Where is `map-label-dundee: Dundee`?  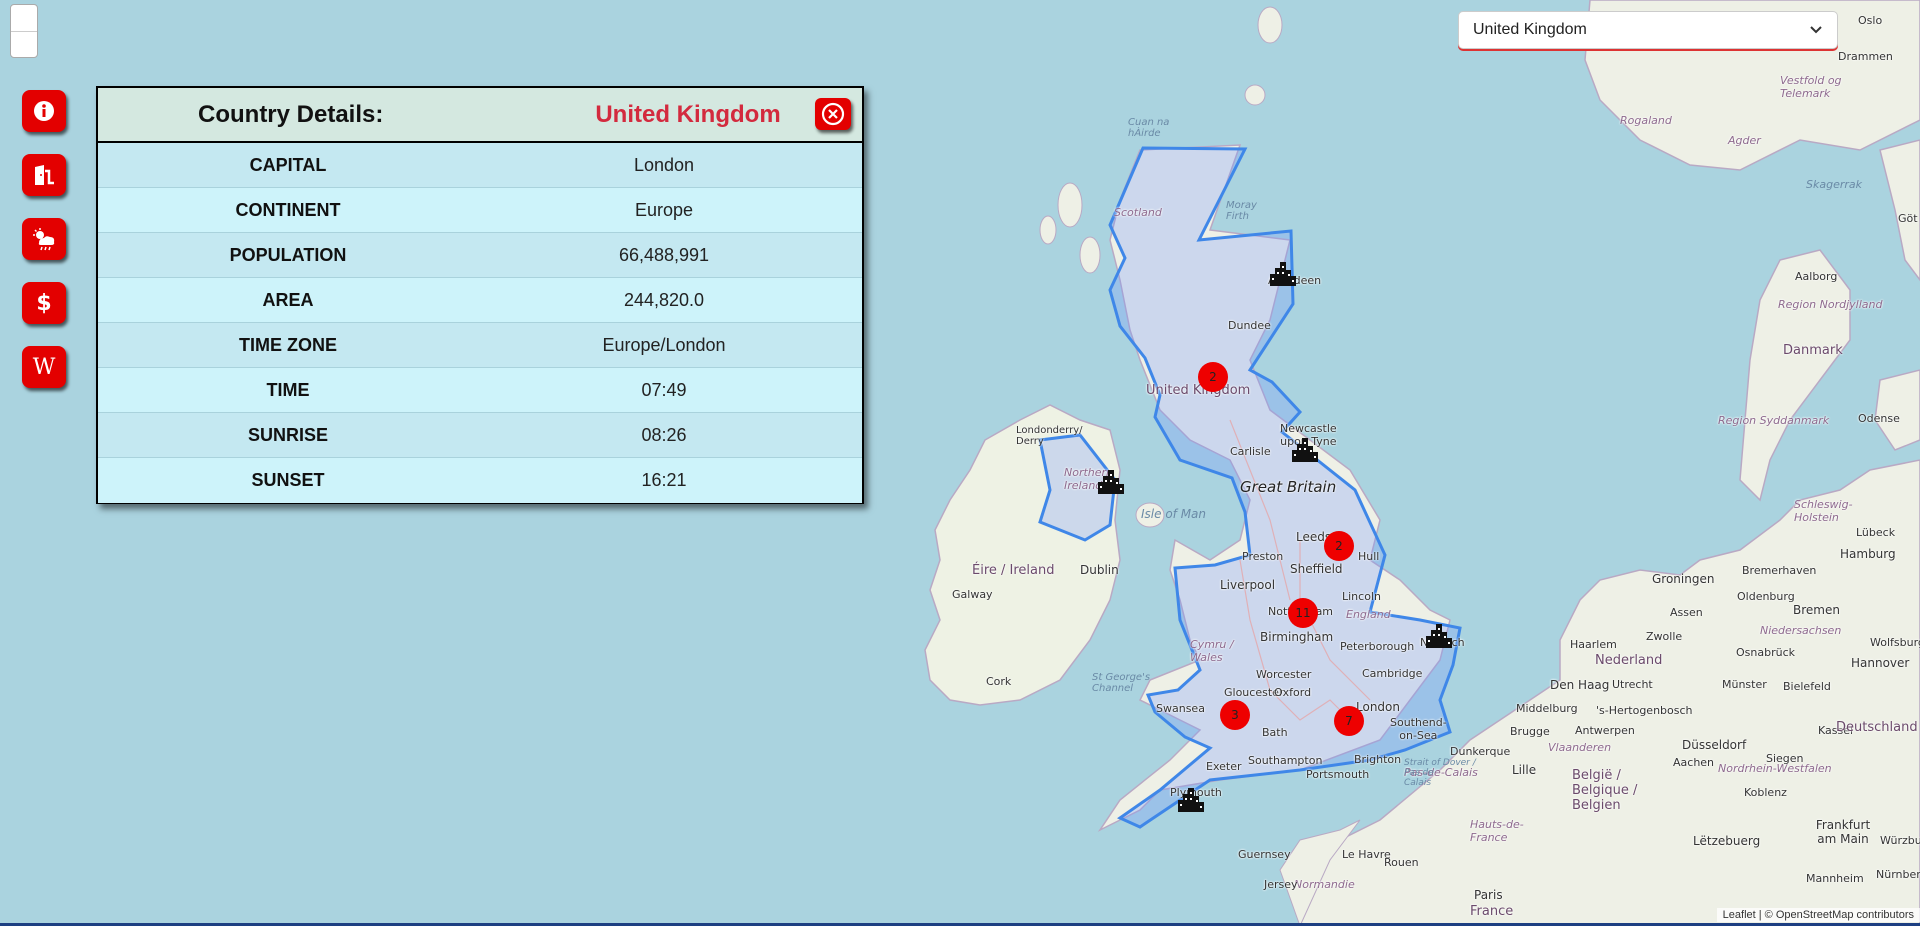 map-label-dundee: Dundee is located at coordinates (1249, 325).